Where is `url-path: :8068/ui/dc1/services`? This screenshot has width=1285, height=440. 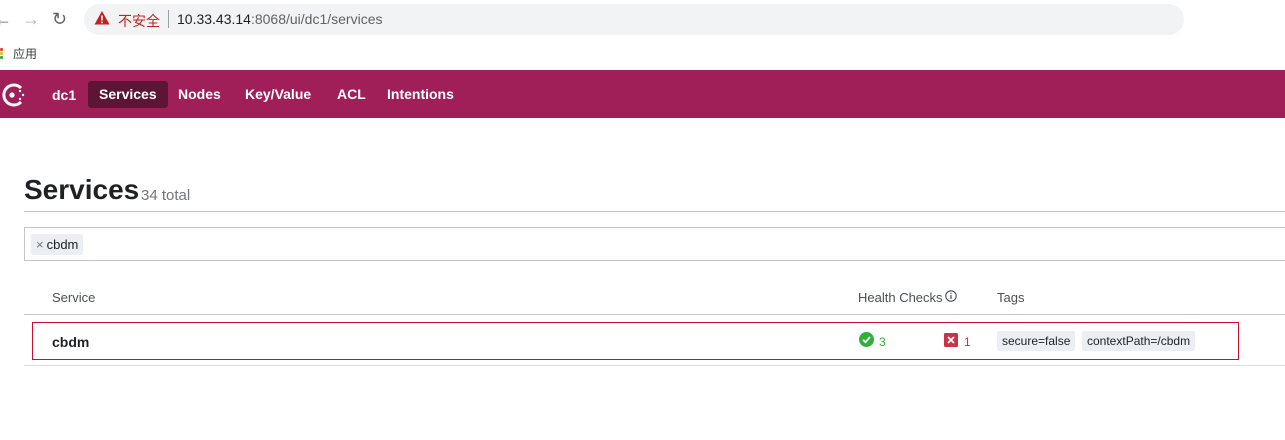 url-path: :8068/ui/dc1/services is located at coordinates (316, 19).